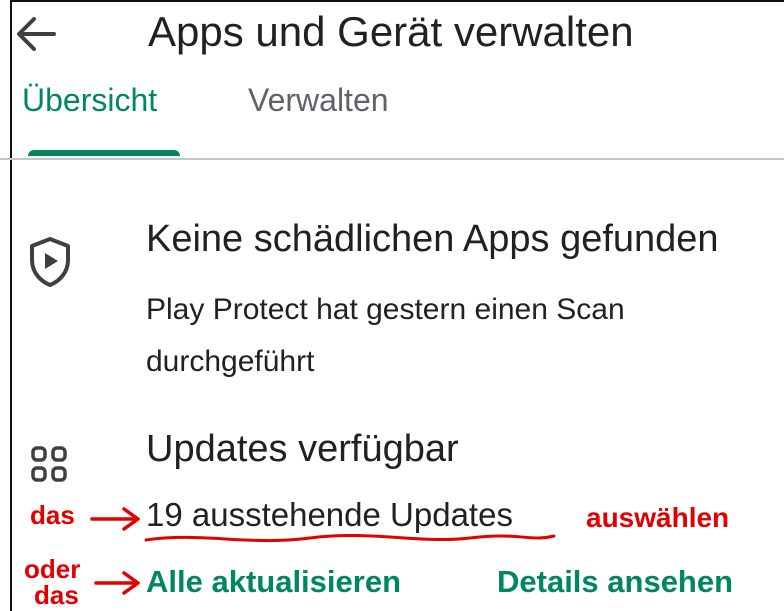 The height and width of the screenshot is (611, 784). What do you see at coordinates (392, 159) in the screenshot?
I see `tab-divider` at bounding box center [392, 159].